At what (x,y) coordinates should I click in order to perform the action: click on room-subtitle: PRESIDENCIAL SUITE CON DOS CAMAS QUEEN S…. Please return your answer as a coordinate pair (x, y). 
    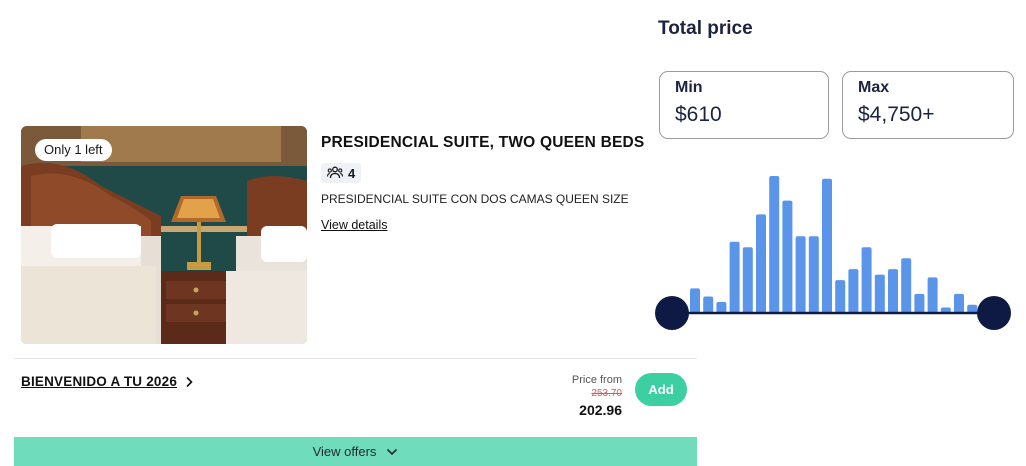
    Looking at the image, I should click on (475, 199).